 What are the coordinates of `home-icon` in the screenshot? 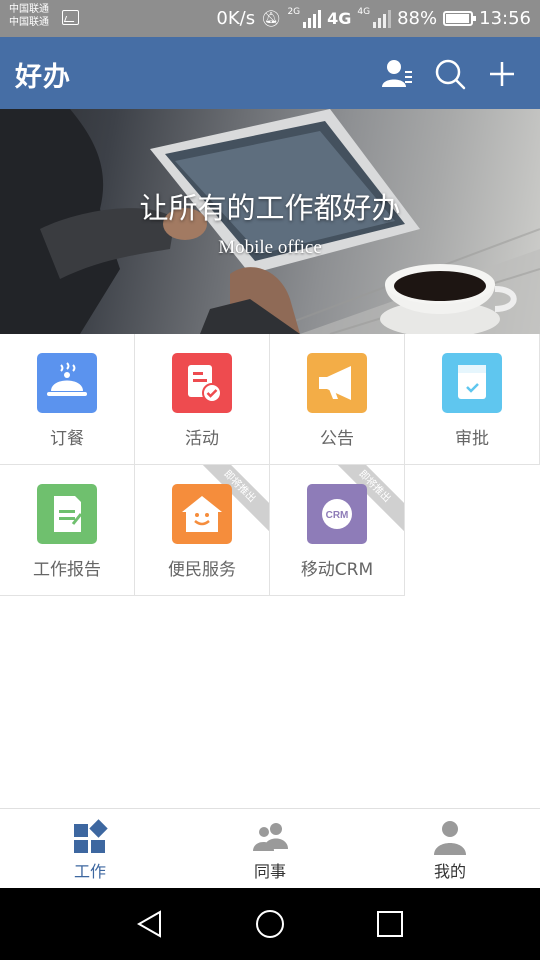 It's located at (270, 924).